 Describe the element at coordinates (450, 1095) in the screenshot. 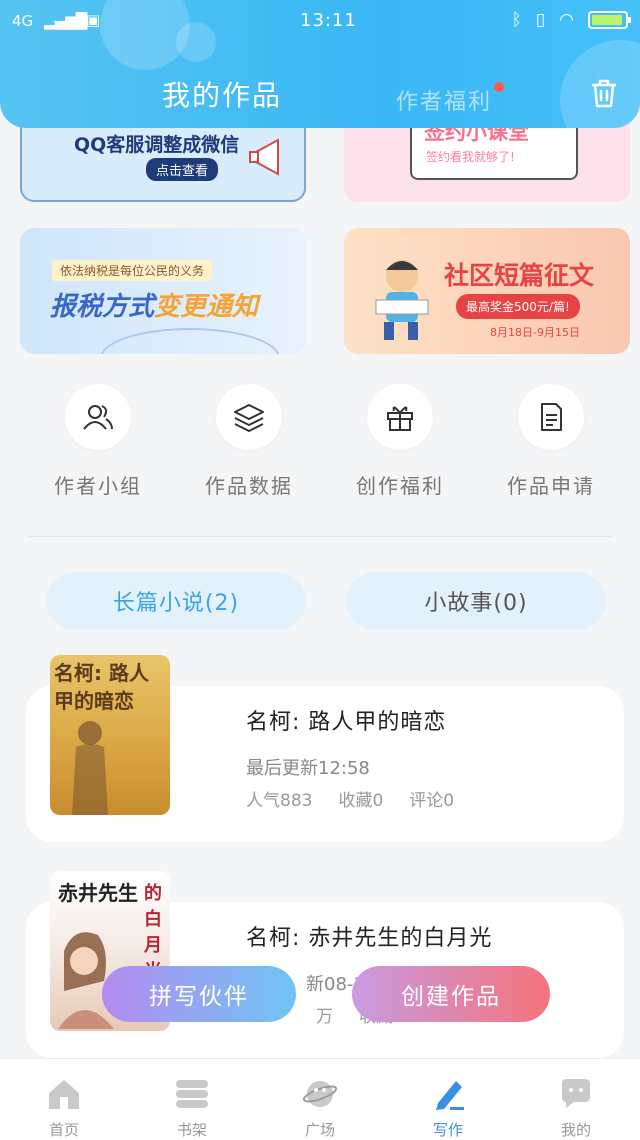

I see `pen-icon` at that location.